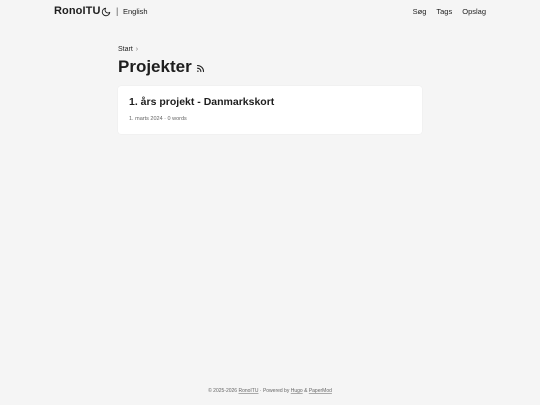  I want to click on footer-papermod-link: PaperMod, so click(320, 391).